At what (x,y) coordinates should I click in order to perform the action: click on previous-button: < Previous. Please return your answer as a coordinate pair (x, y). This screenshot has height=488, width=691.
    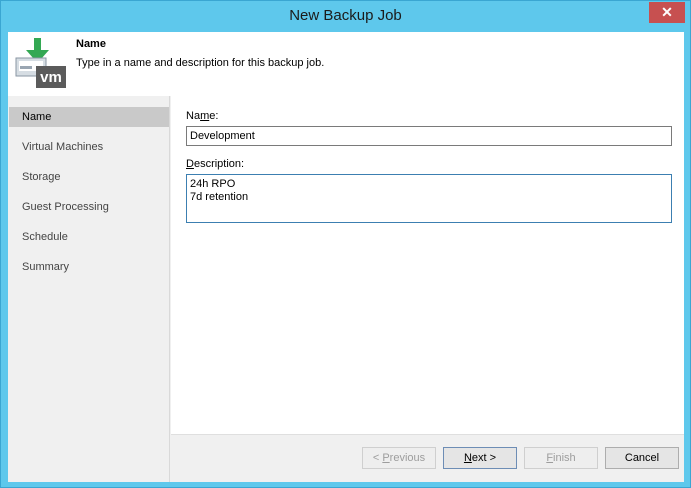
    Looking at the image, I should click on (399, 458).